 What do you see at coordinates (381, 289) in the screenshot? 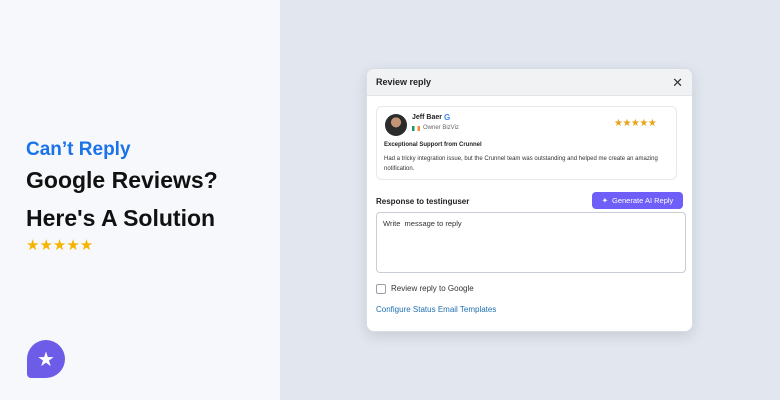
I see `review-reply-google-checkbox` at bounding box center [381, 289].